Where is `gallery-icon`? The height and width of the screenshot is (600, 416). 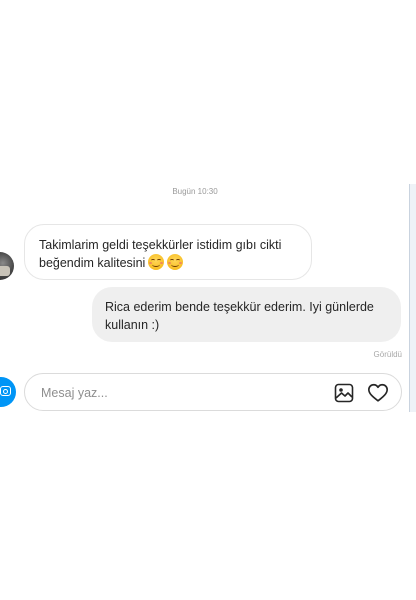
gallery-icon is located at coordinates (344, 393).